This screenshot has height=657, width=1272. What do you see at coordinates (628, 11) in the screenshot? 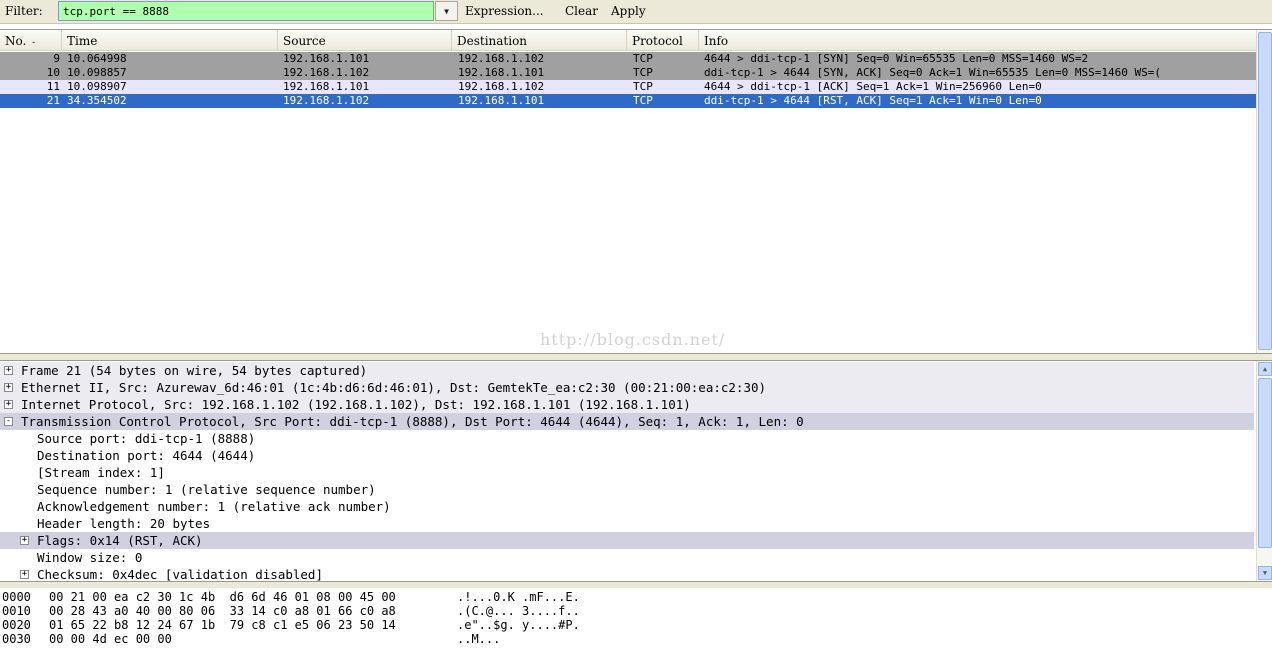
I see `apply-button: Apply` at bounding box center [628, 11].